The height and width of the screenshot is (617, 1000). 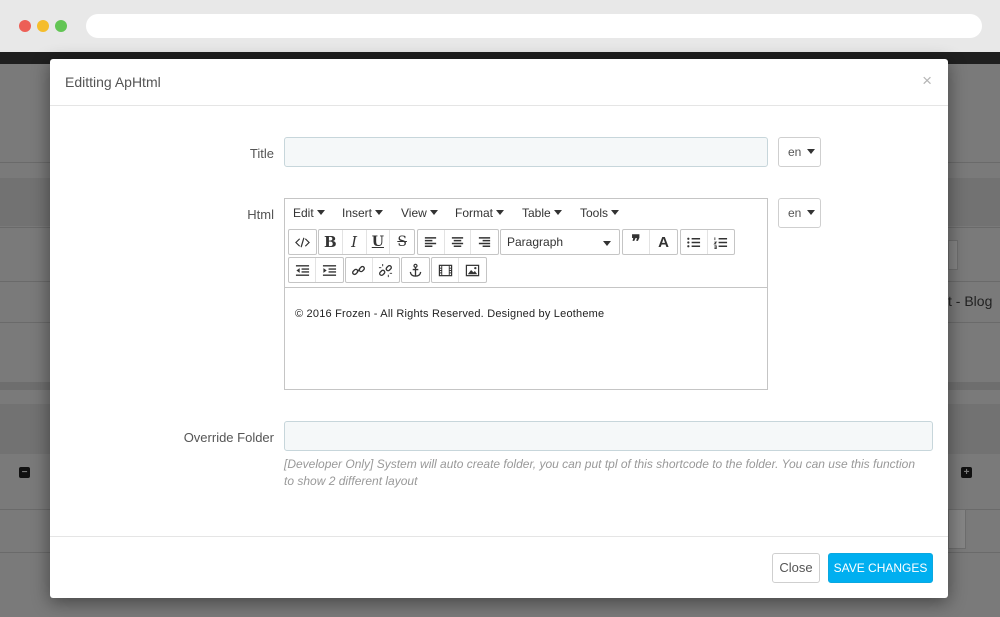 What do you see at coordinates (379, 242) in the screenshot?
I see `underline-icon: U` at bounding box center [379, 242].